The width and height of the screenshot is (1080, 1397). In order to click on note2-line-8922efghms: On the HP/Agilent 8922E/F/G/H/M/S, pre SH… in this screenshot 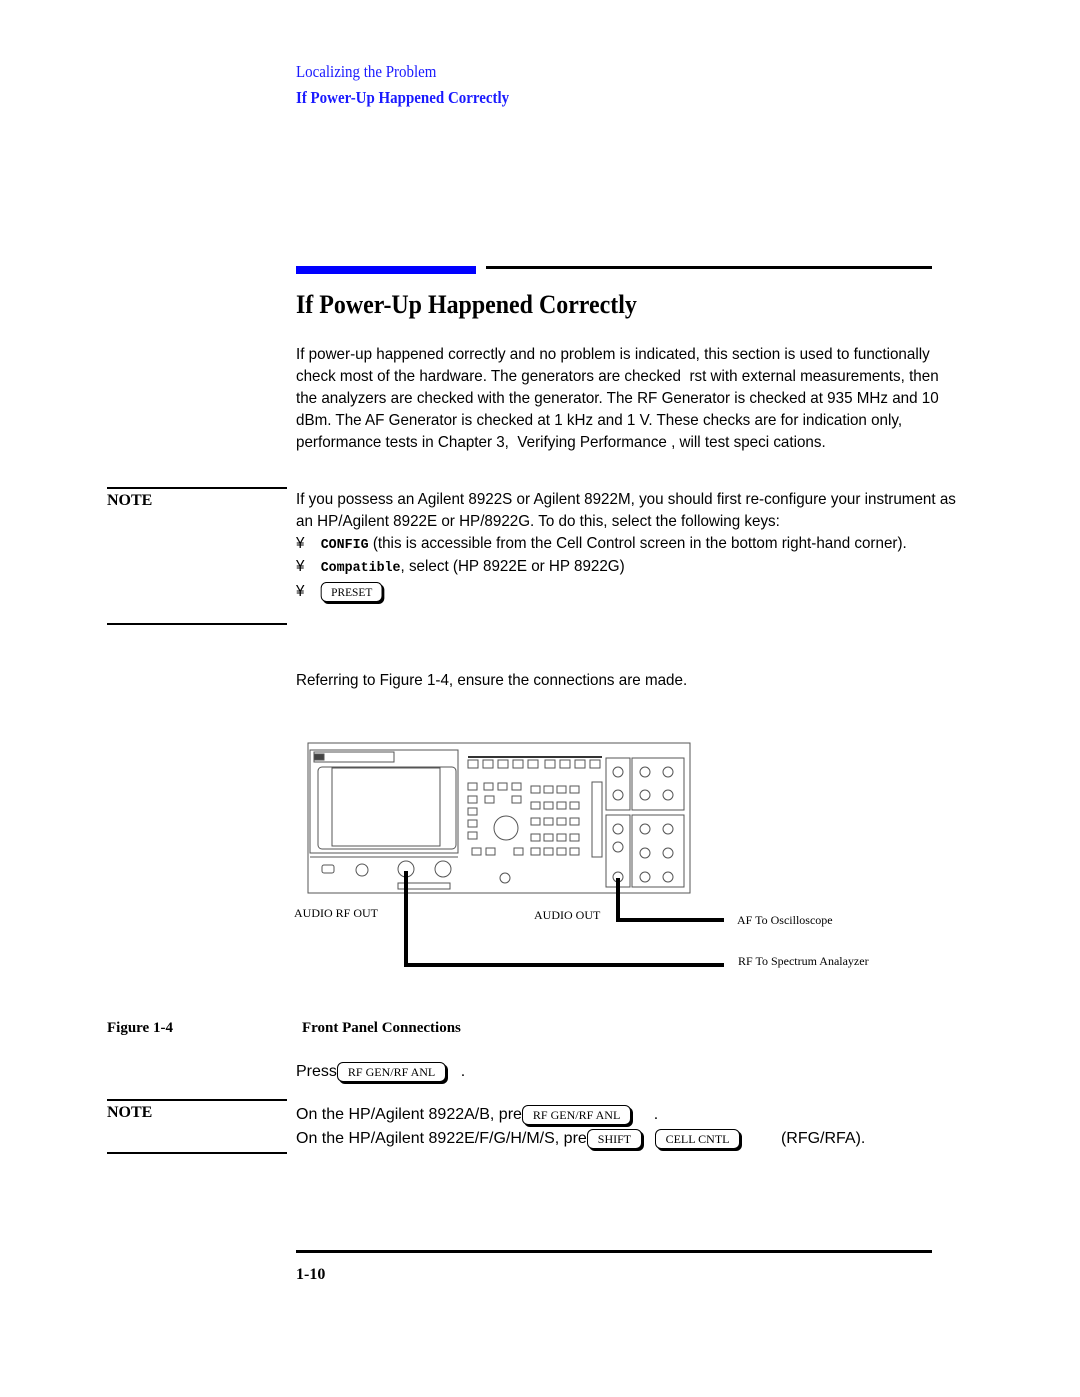, I will do `click(580, 1139)`.